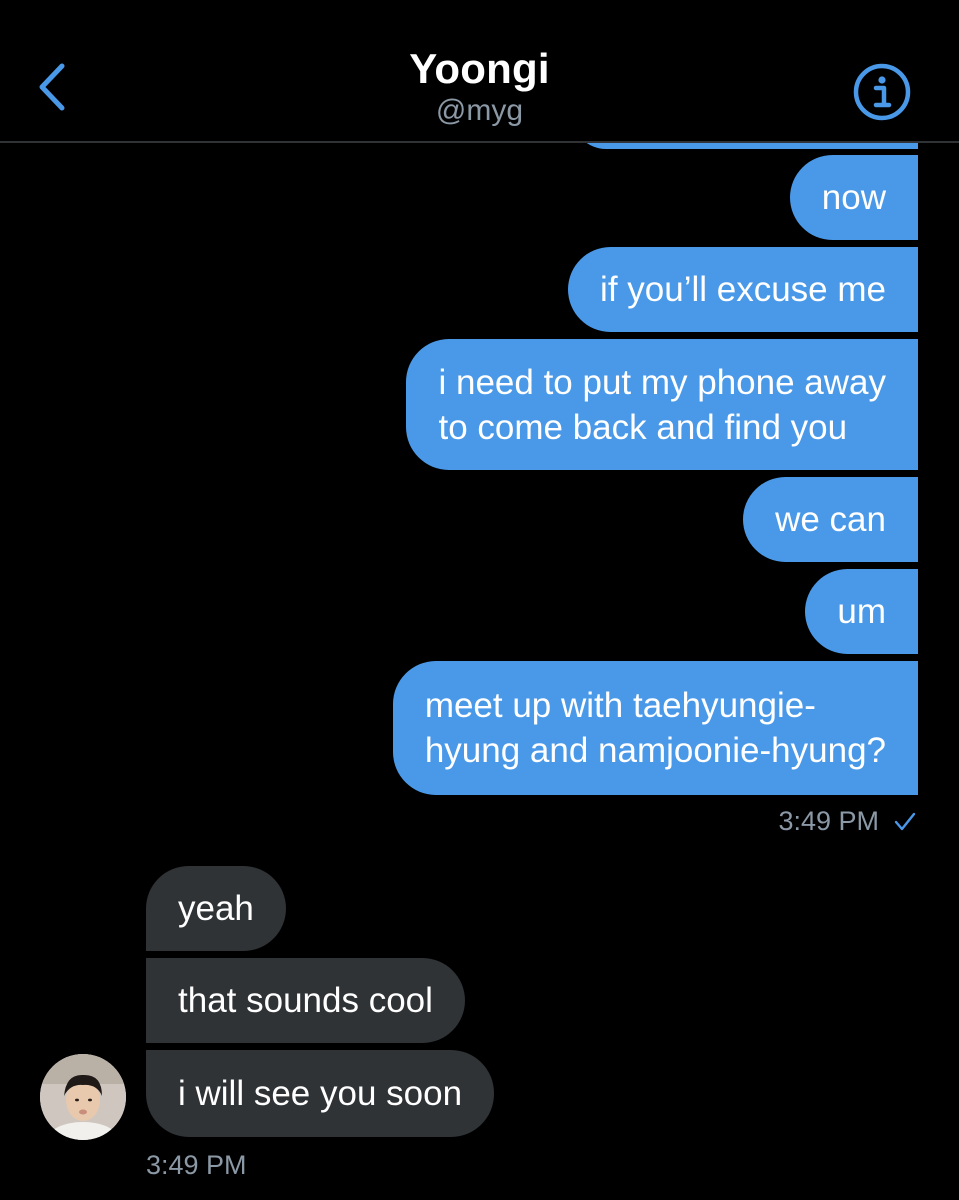 The width and height of the screenshot is (959, 1200). I want to click on received-timestamp: 3:49 PM, so click(196, 1165).